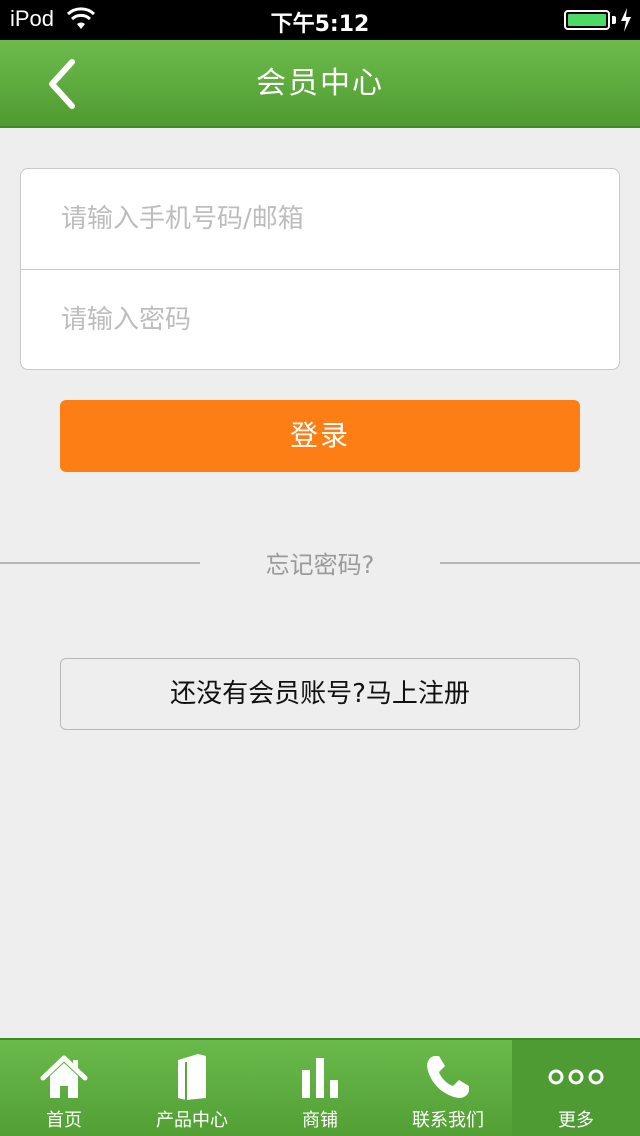 The height and width of the screenshot is (1136, 640). I want to click on page-title: 会员中心, so click(320, 83).